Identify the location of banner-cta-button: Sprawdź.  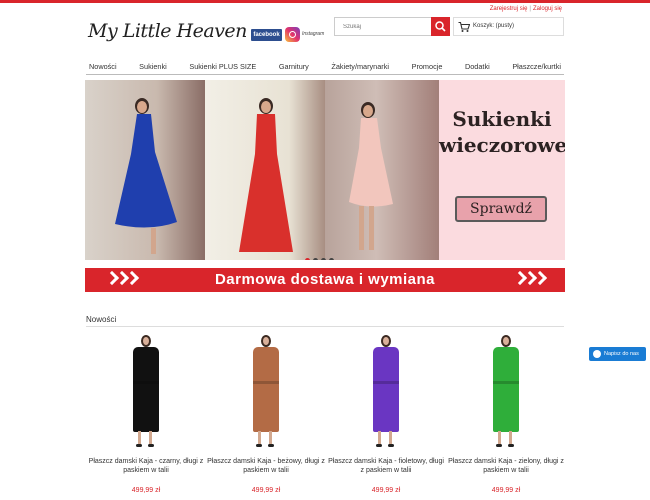
(501, 209).